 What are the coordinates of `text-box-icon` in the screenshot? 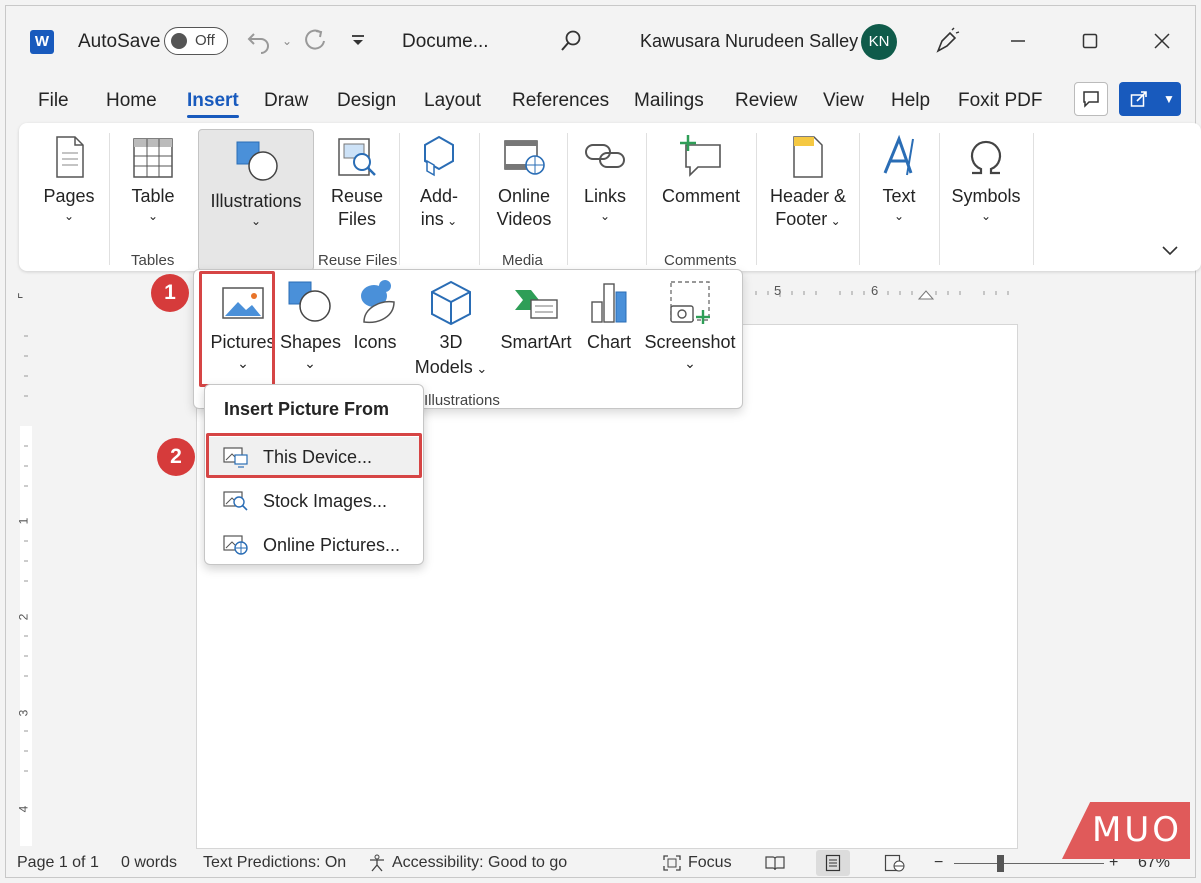 It's located at (898, 155).